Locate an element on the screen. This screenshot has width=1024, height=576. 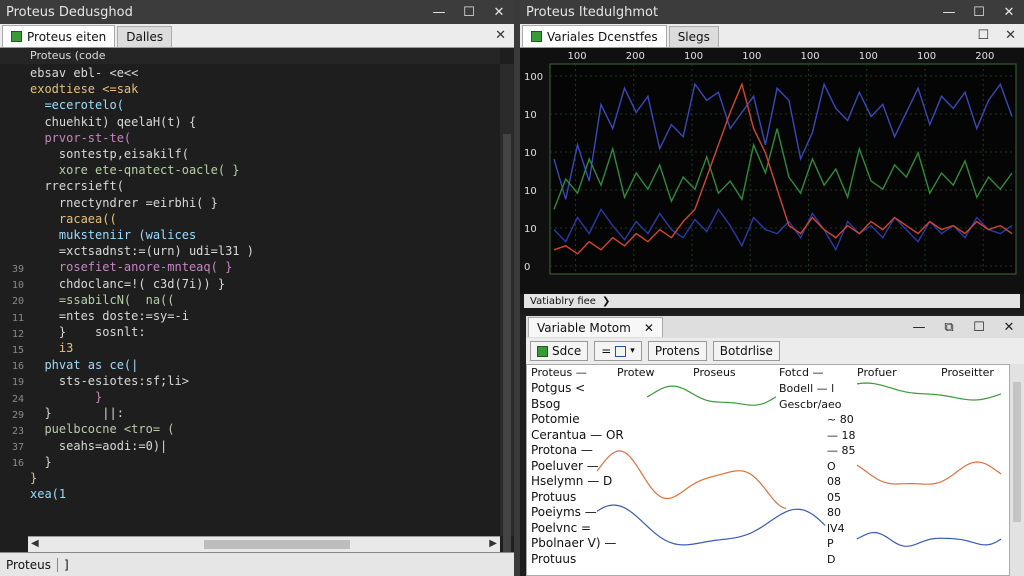
code-line: chdoclanc=!( c3d(7i)) } is located at coordinates (127, 284).